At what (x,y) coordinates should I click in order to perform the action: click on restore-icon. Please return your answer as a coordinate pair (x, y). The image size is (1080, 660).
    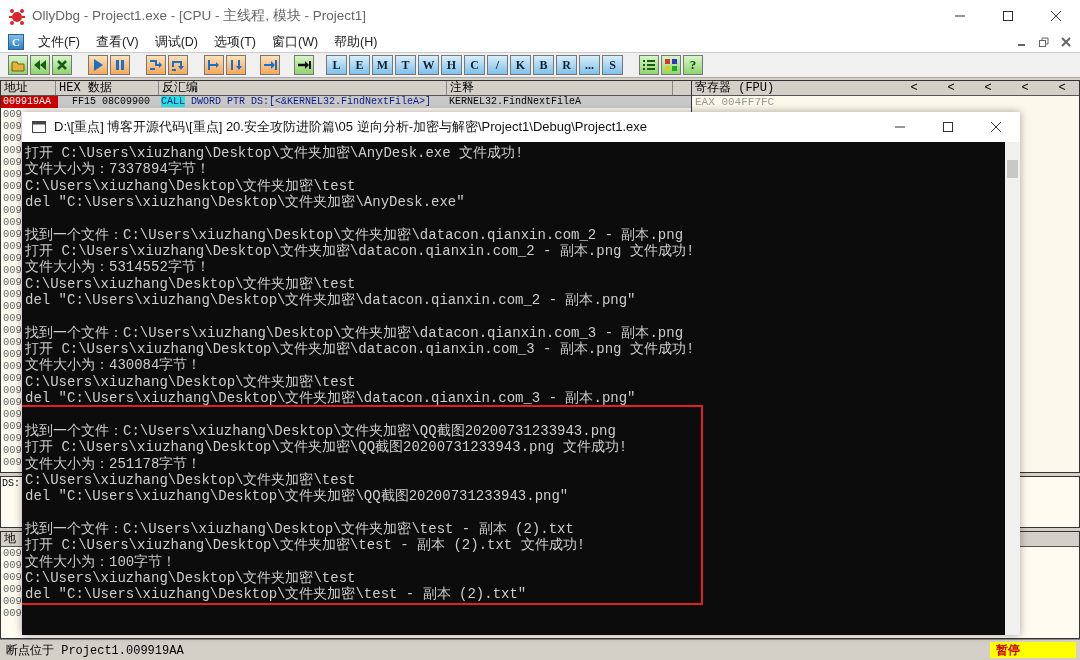
    Looking at the image, I should click on (1044, 42).